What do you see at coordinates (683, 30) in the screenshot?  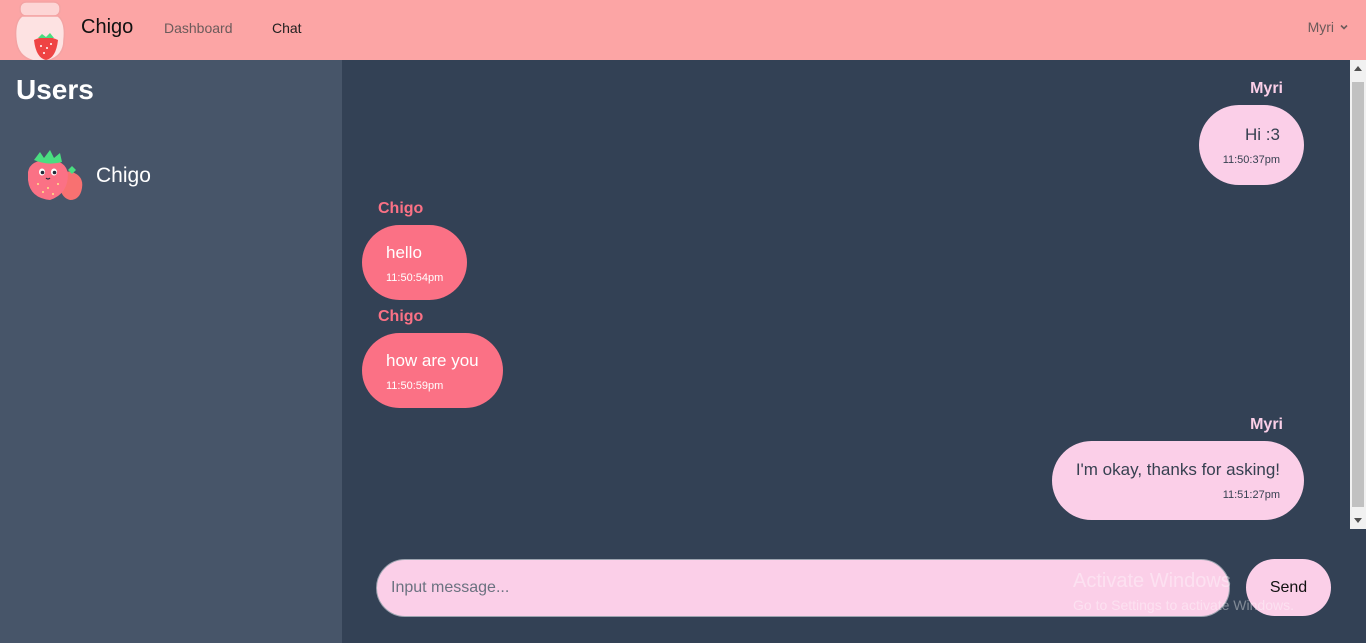 I see `navbar: Chigo Dashboard Chat Myri` at bounding box center [683, 30].